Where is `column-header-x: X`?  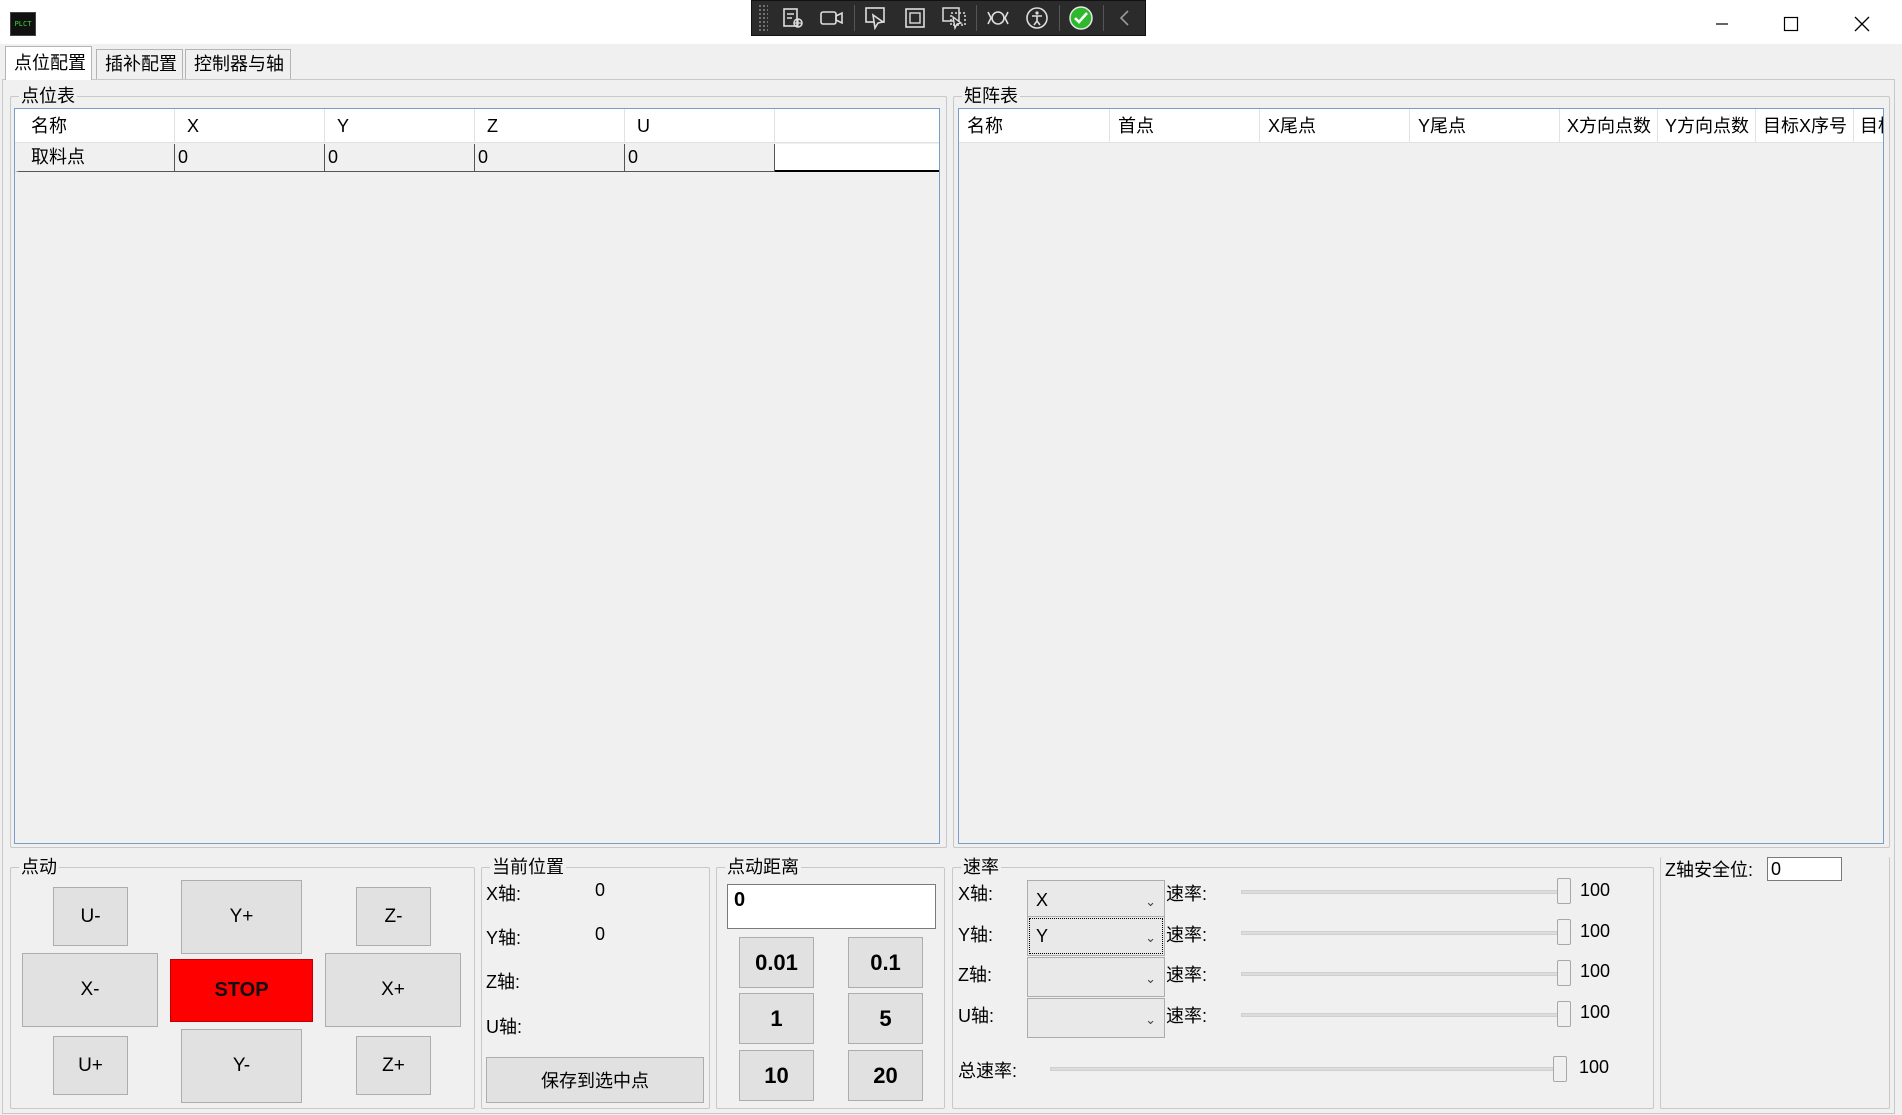 column-header-x: X is located at coordinates (250, 126).